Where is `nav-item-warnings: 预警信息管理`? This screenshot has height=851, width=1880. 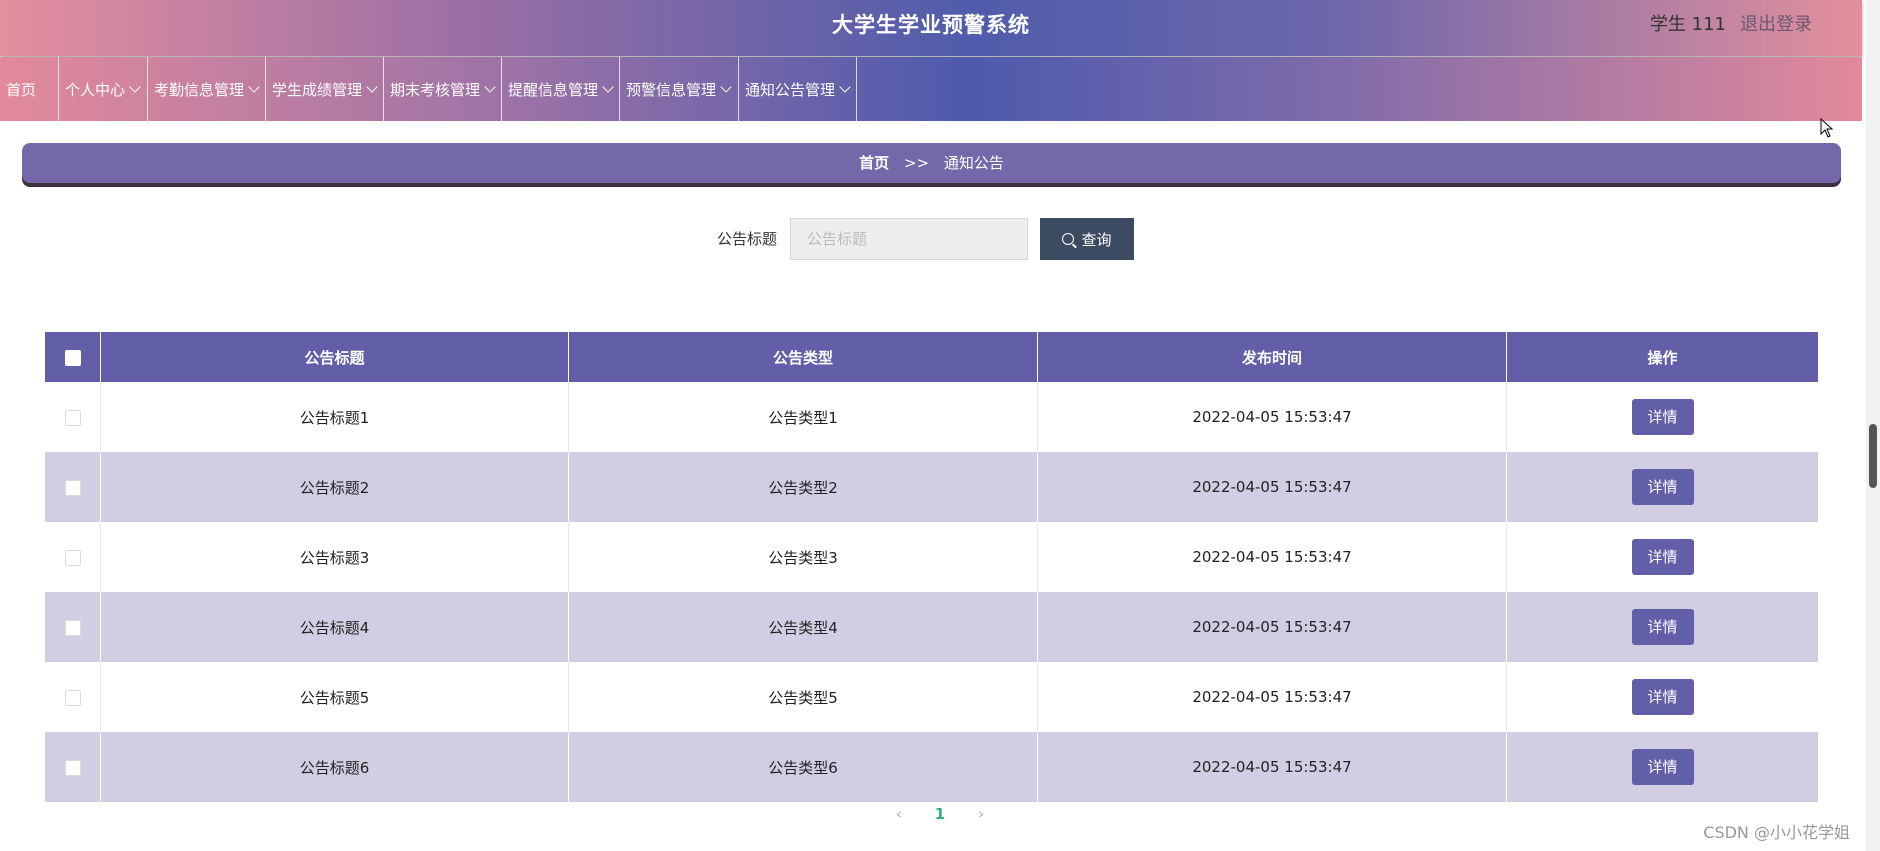 nav-item-warnings: 预警信息管理 is located at coordinates (679, 89).